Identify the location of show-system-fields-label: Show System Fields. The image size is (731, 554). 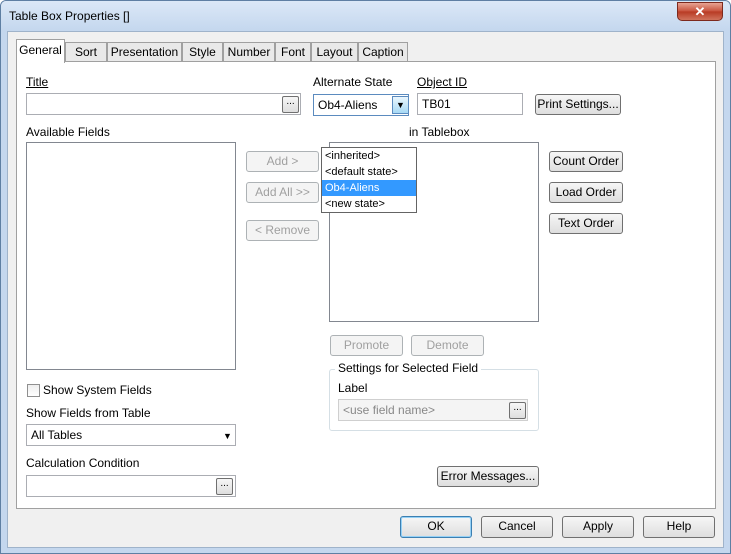
(97, 390).